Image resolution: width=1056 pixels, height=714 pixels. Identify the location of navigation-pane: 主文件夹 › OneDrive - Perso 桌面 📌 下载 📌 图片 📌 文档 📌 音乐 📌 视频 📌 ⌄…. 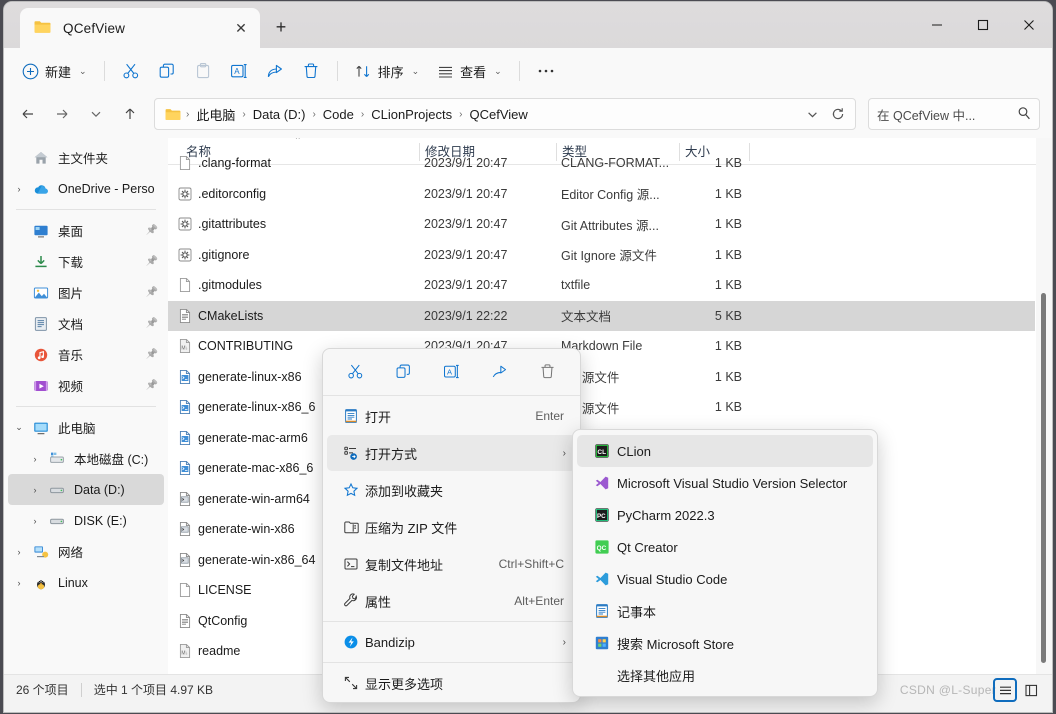
(86, 406).